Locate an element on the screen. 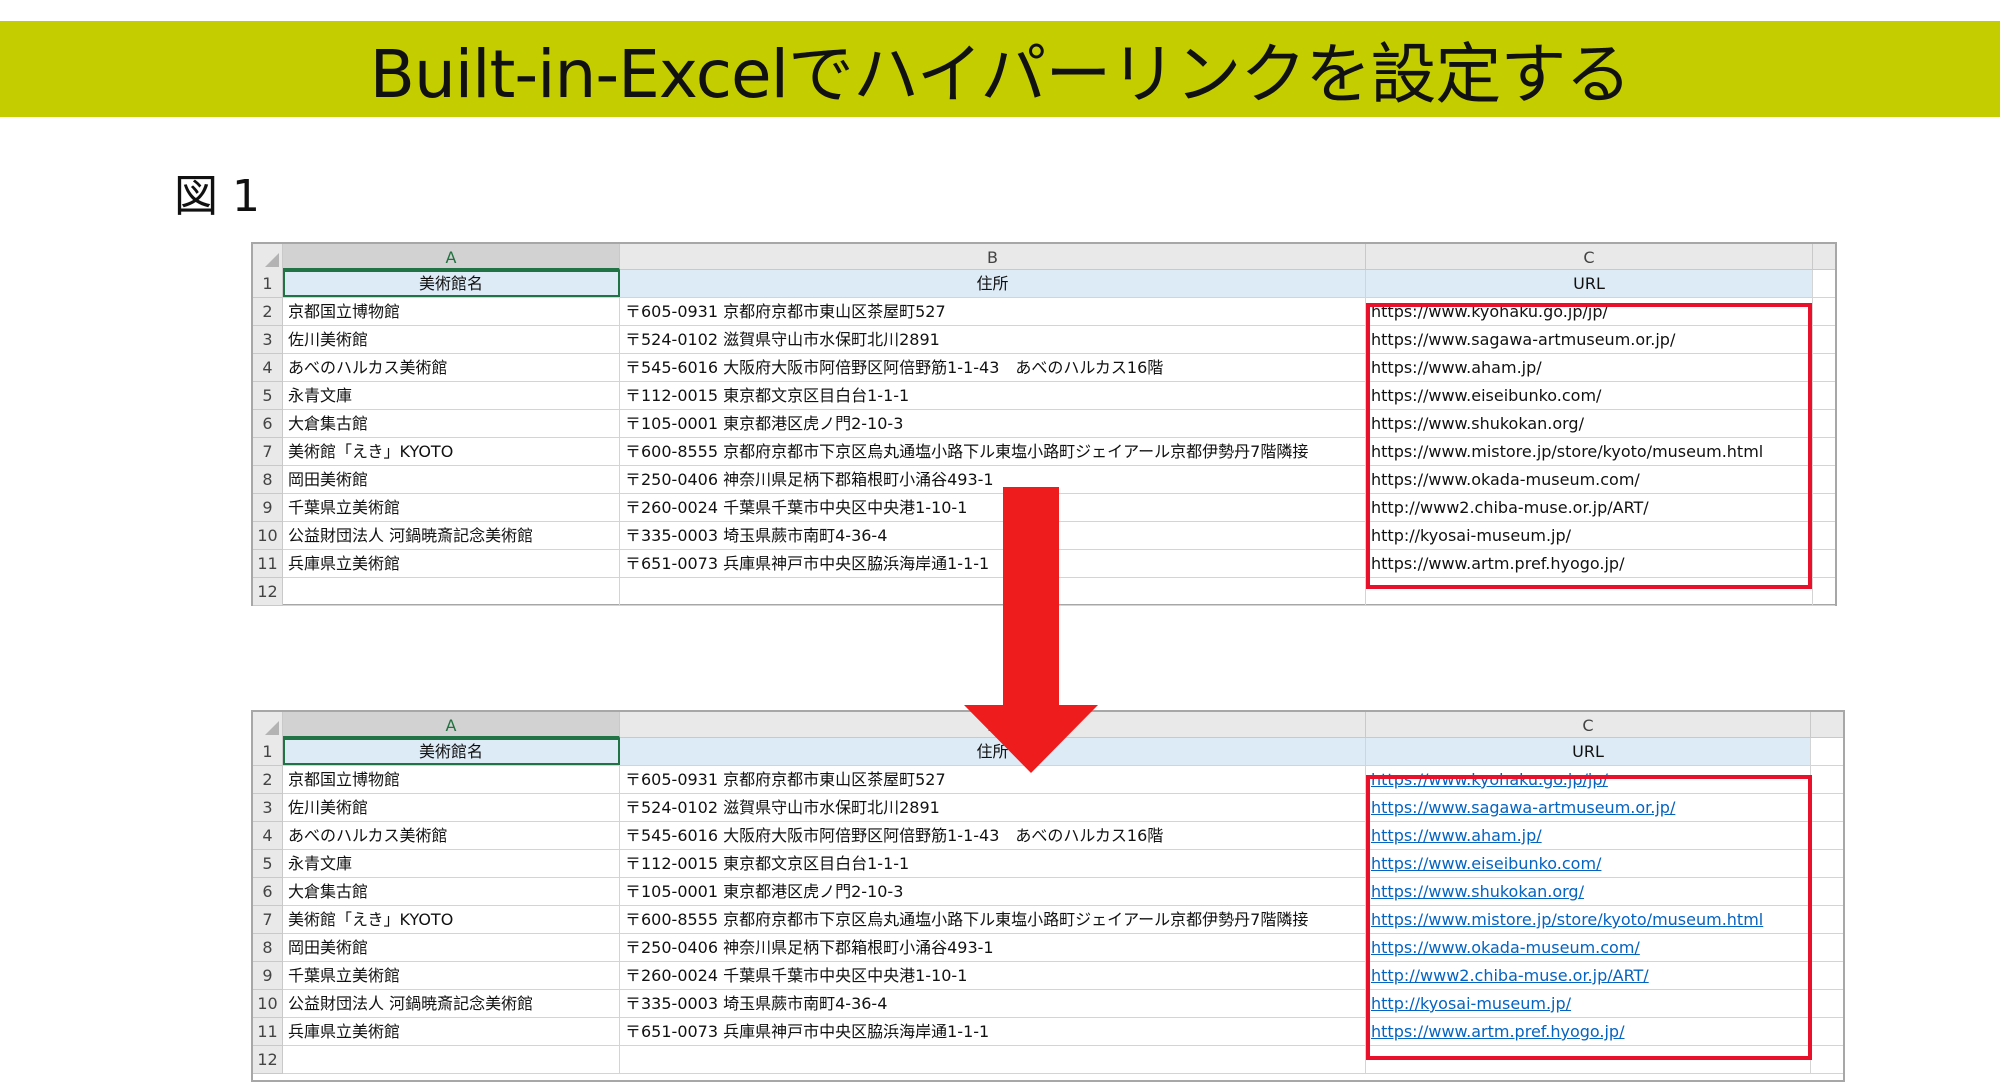  figure-label: 図 1 is located at coordinates (217, 196).